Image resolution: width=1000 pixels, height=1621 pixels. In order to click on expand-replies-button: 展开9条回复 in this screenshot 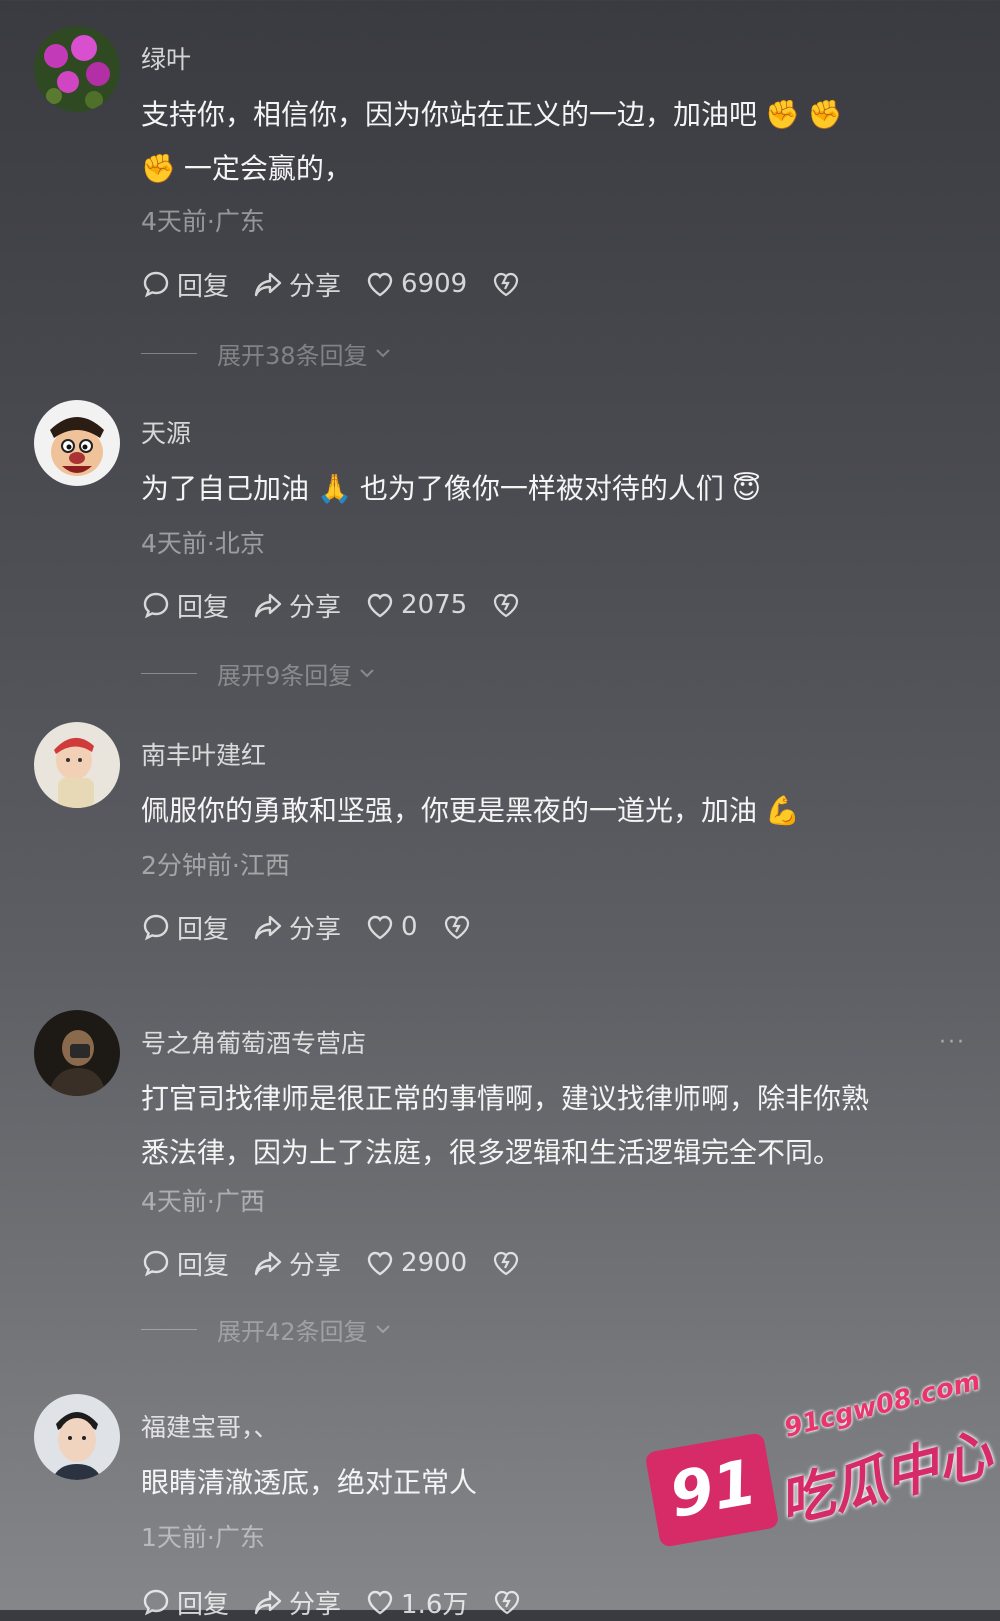, I will do `click(259, 674)`.